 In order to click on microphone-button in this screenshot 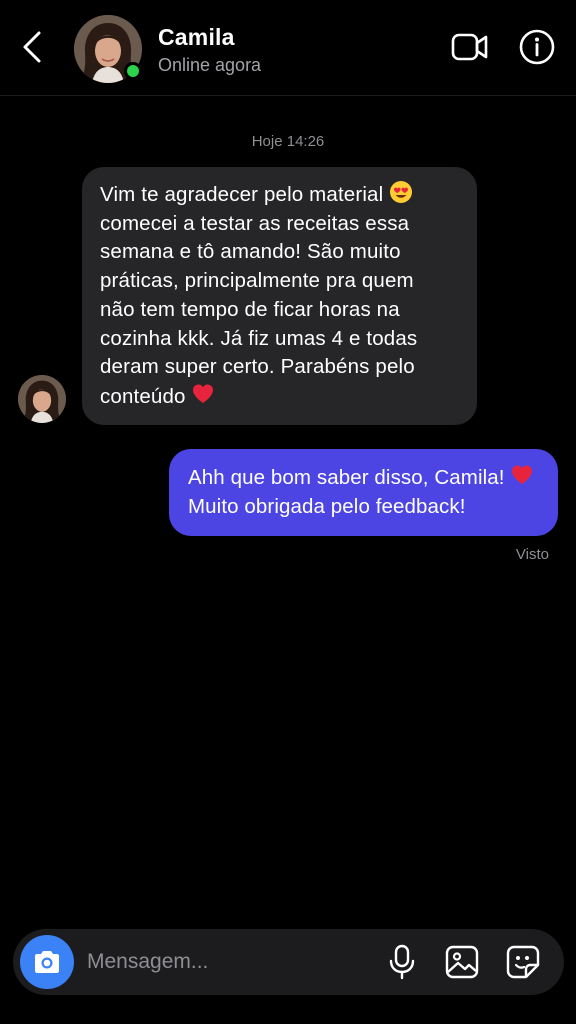, I will do `click(402, 962)`.